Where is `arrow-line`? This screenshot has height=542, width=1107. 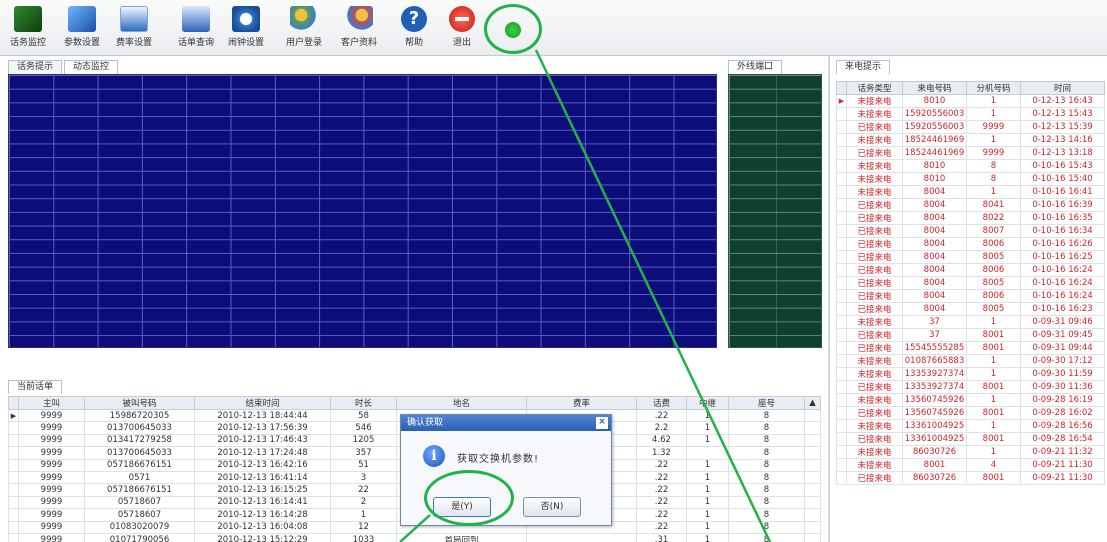
arrow-line is located at coordinates (415, 528).